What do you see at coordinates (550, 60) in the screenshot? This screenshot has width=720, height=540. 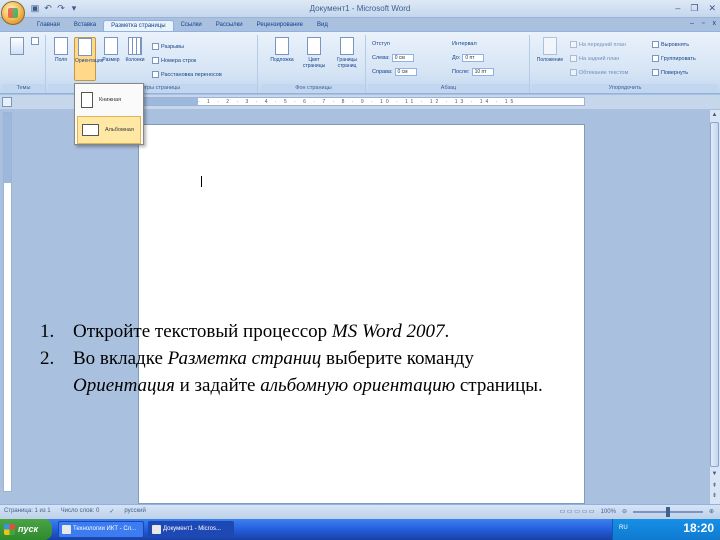 I see `position-label: Положение` at bounding box center [550, 60].